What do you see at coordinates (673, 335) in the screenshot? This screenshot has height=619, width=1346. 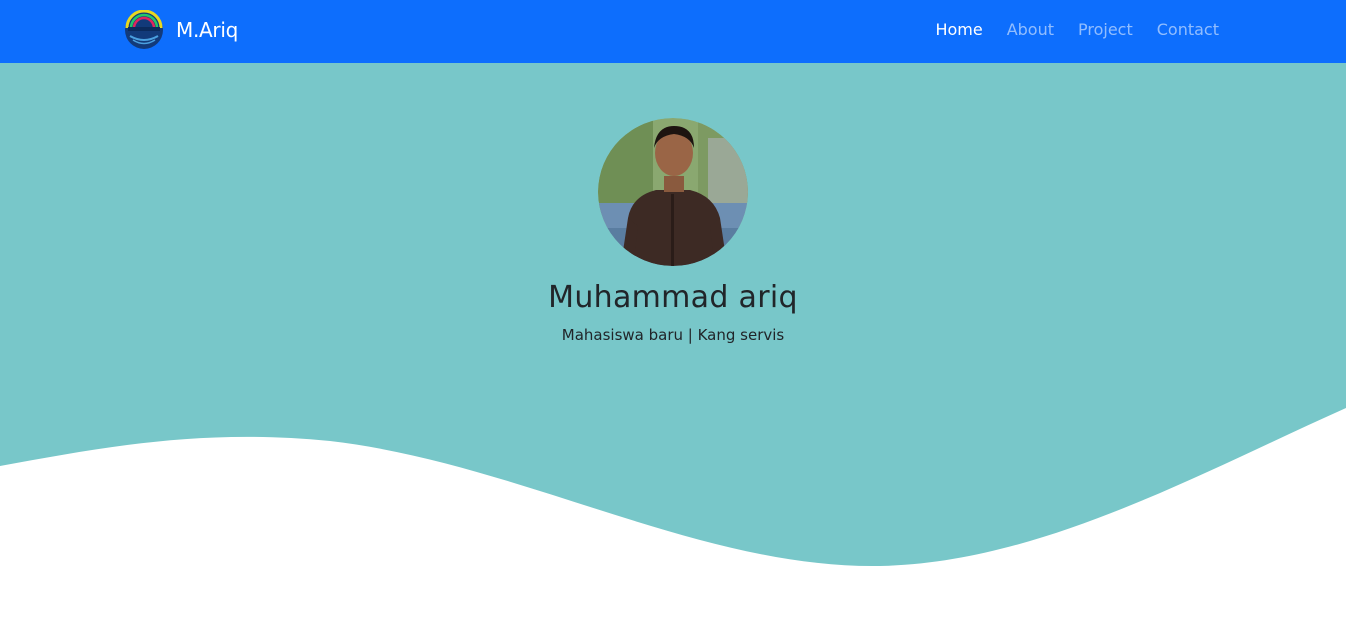 I see `profile-tagline: Mahasiswa baru | Kang servis` at bounding box center [673, 335].